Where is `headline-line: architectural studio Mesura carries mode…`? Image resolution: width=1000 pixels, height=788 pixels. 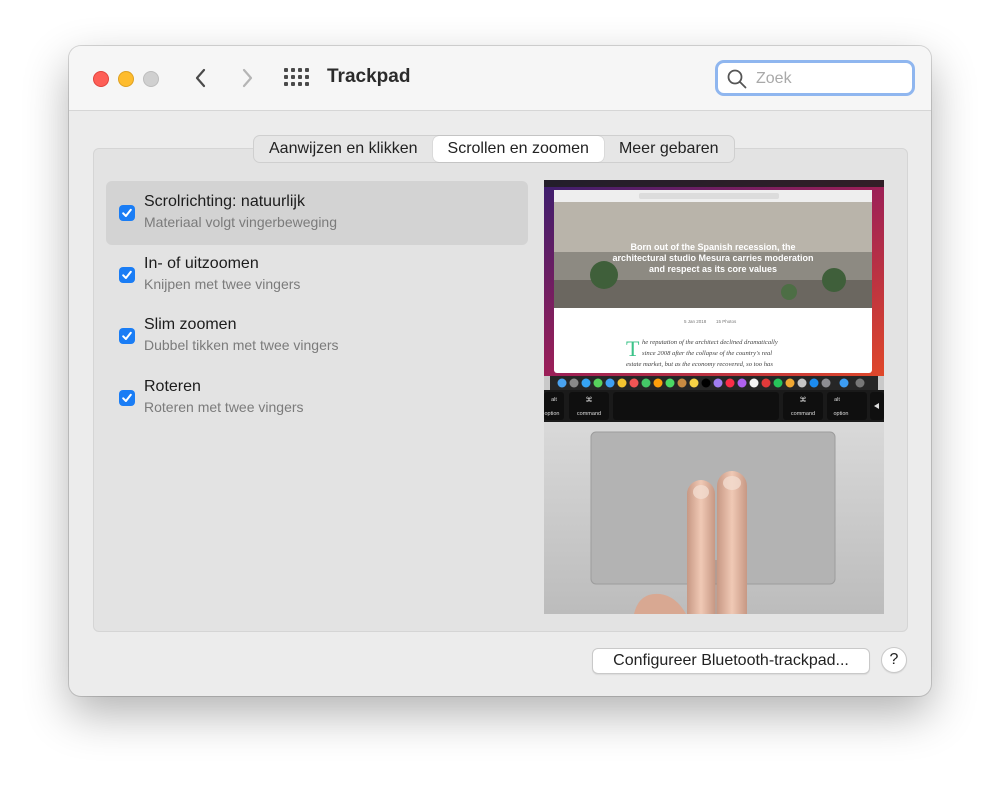
headline-line: architectural studio Mesura carries mode… is located at coordinates (712, 258).